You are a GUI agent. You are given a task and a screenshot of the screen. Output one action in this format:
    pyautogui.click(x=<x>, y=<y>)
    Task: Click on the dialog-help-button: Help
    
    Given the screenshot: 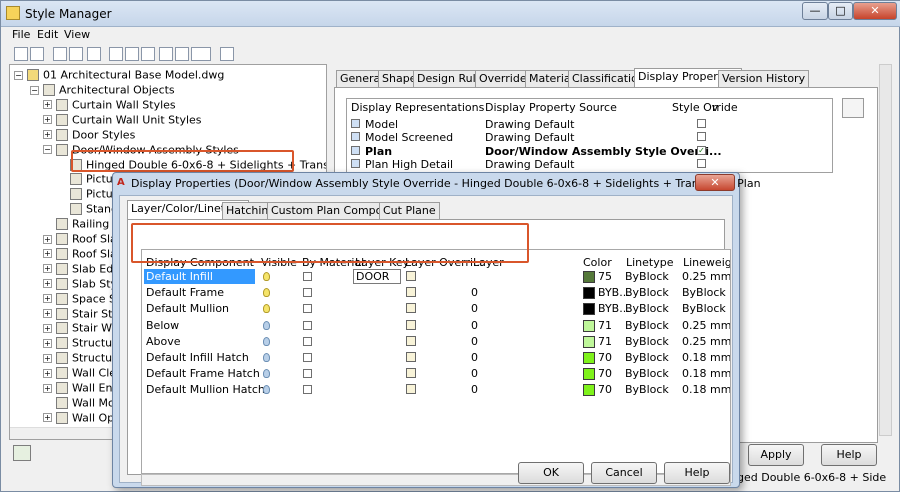 What is the action you would take?
    pyautogui.click(x=697, y=473)
    